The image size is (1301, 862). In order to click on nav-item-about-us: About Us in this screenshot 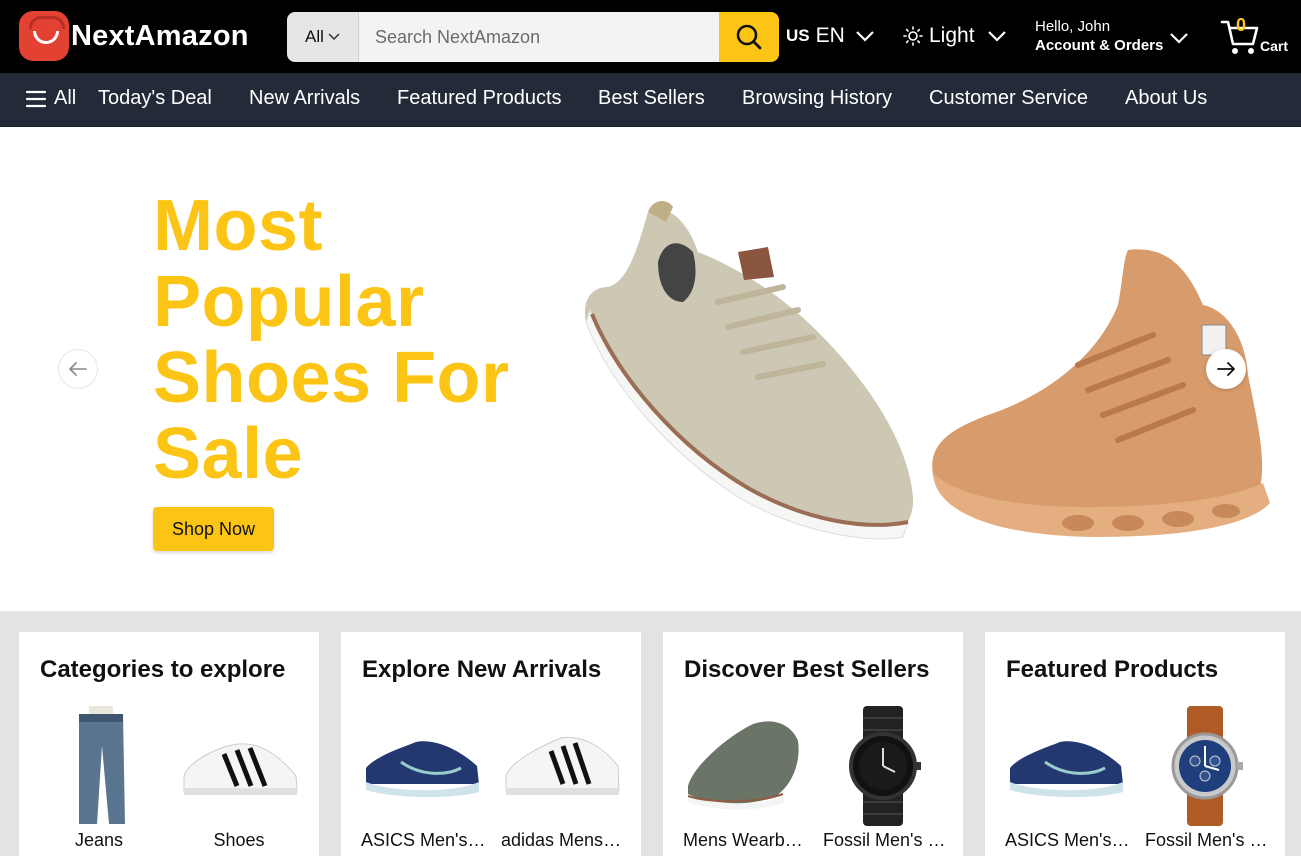, I will do `click(1166, 98)`.